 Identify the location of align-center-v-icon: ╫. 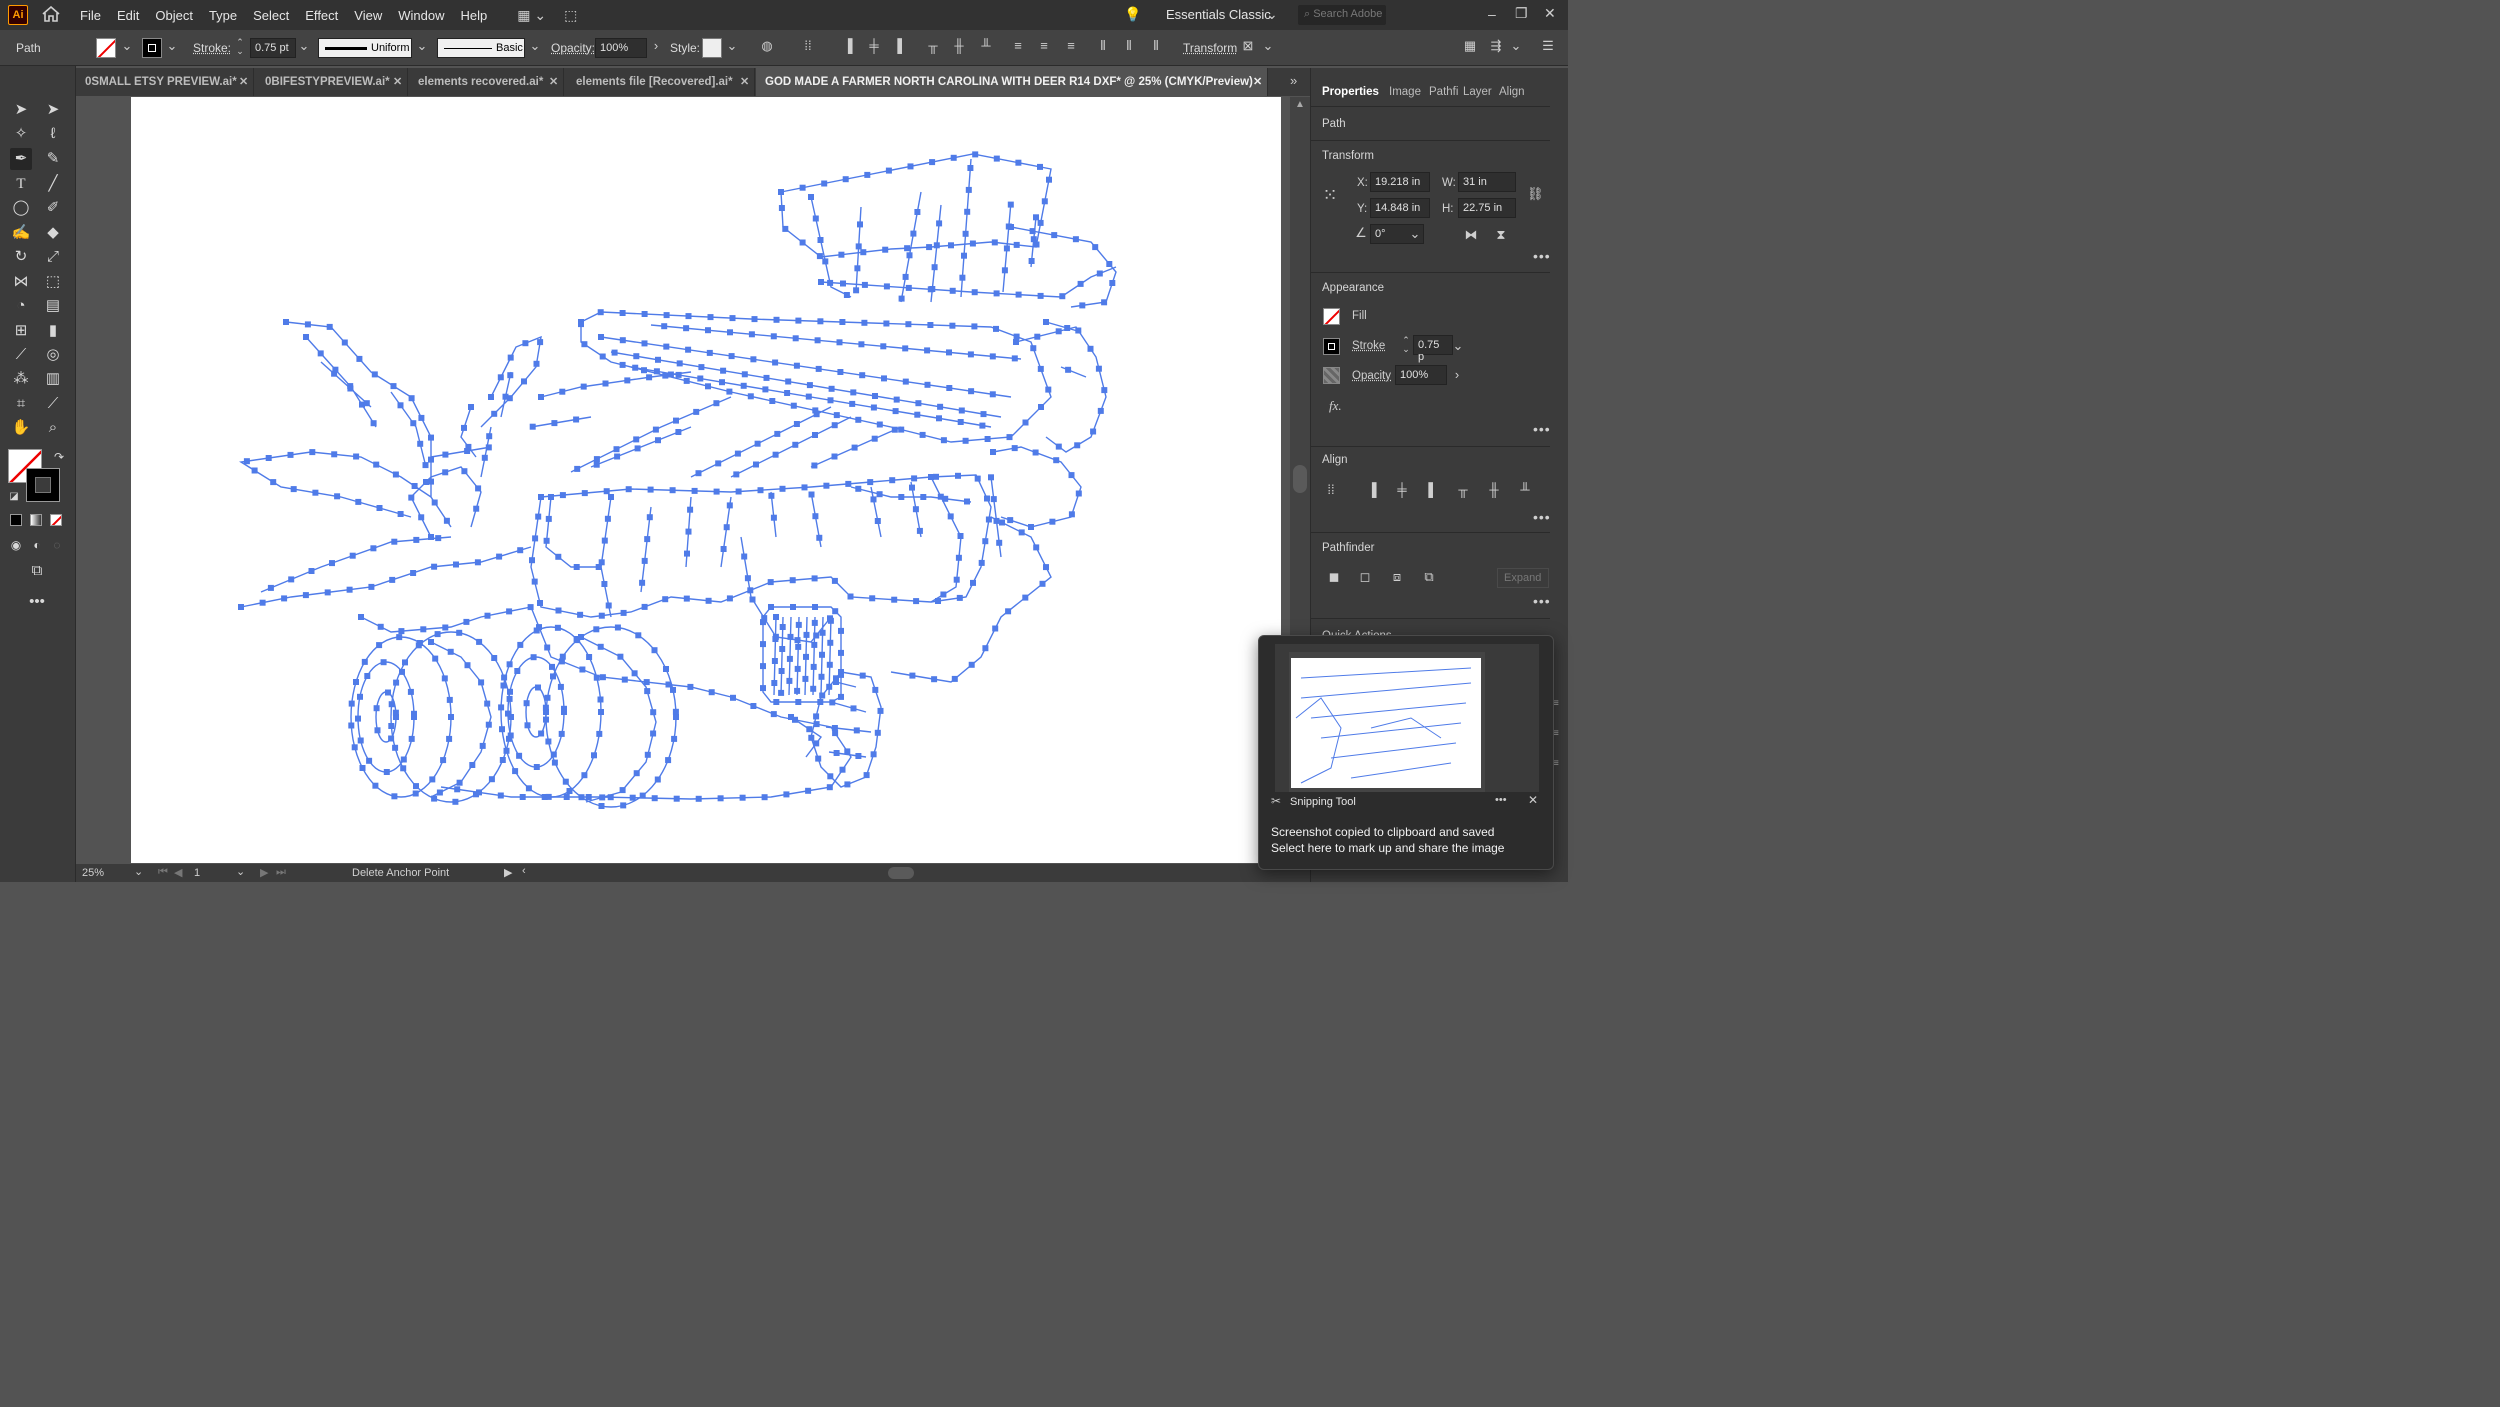
(1494, 490).